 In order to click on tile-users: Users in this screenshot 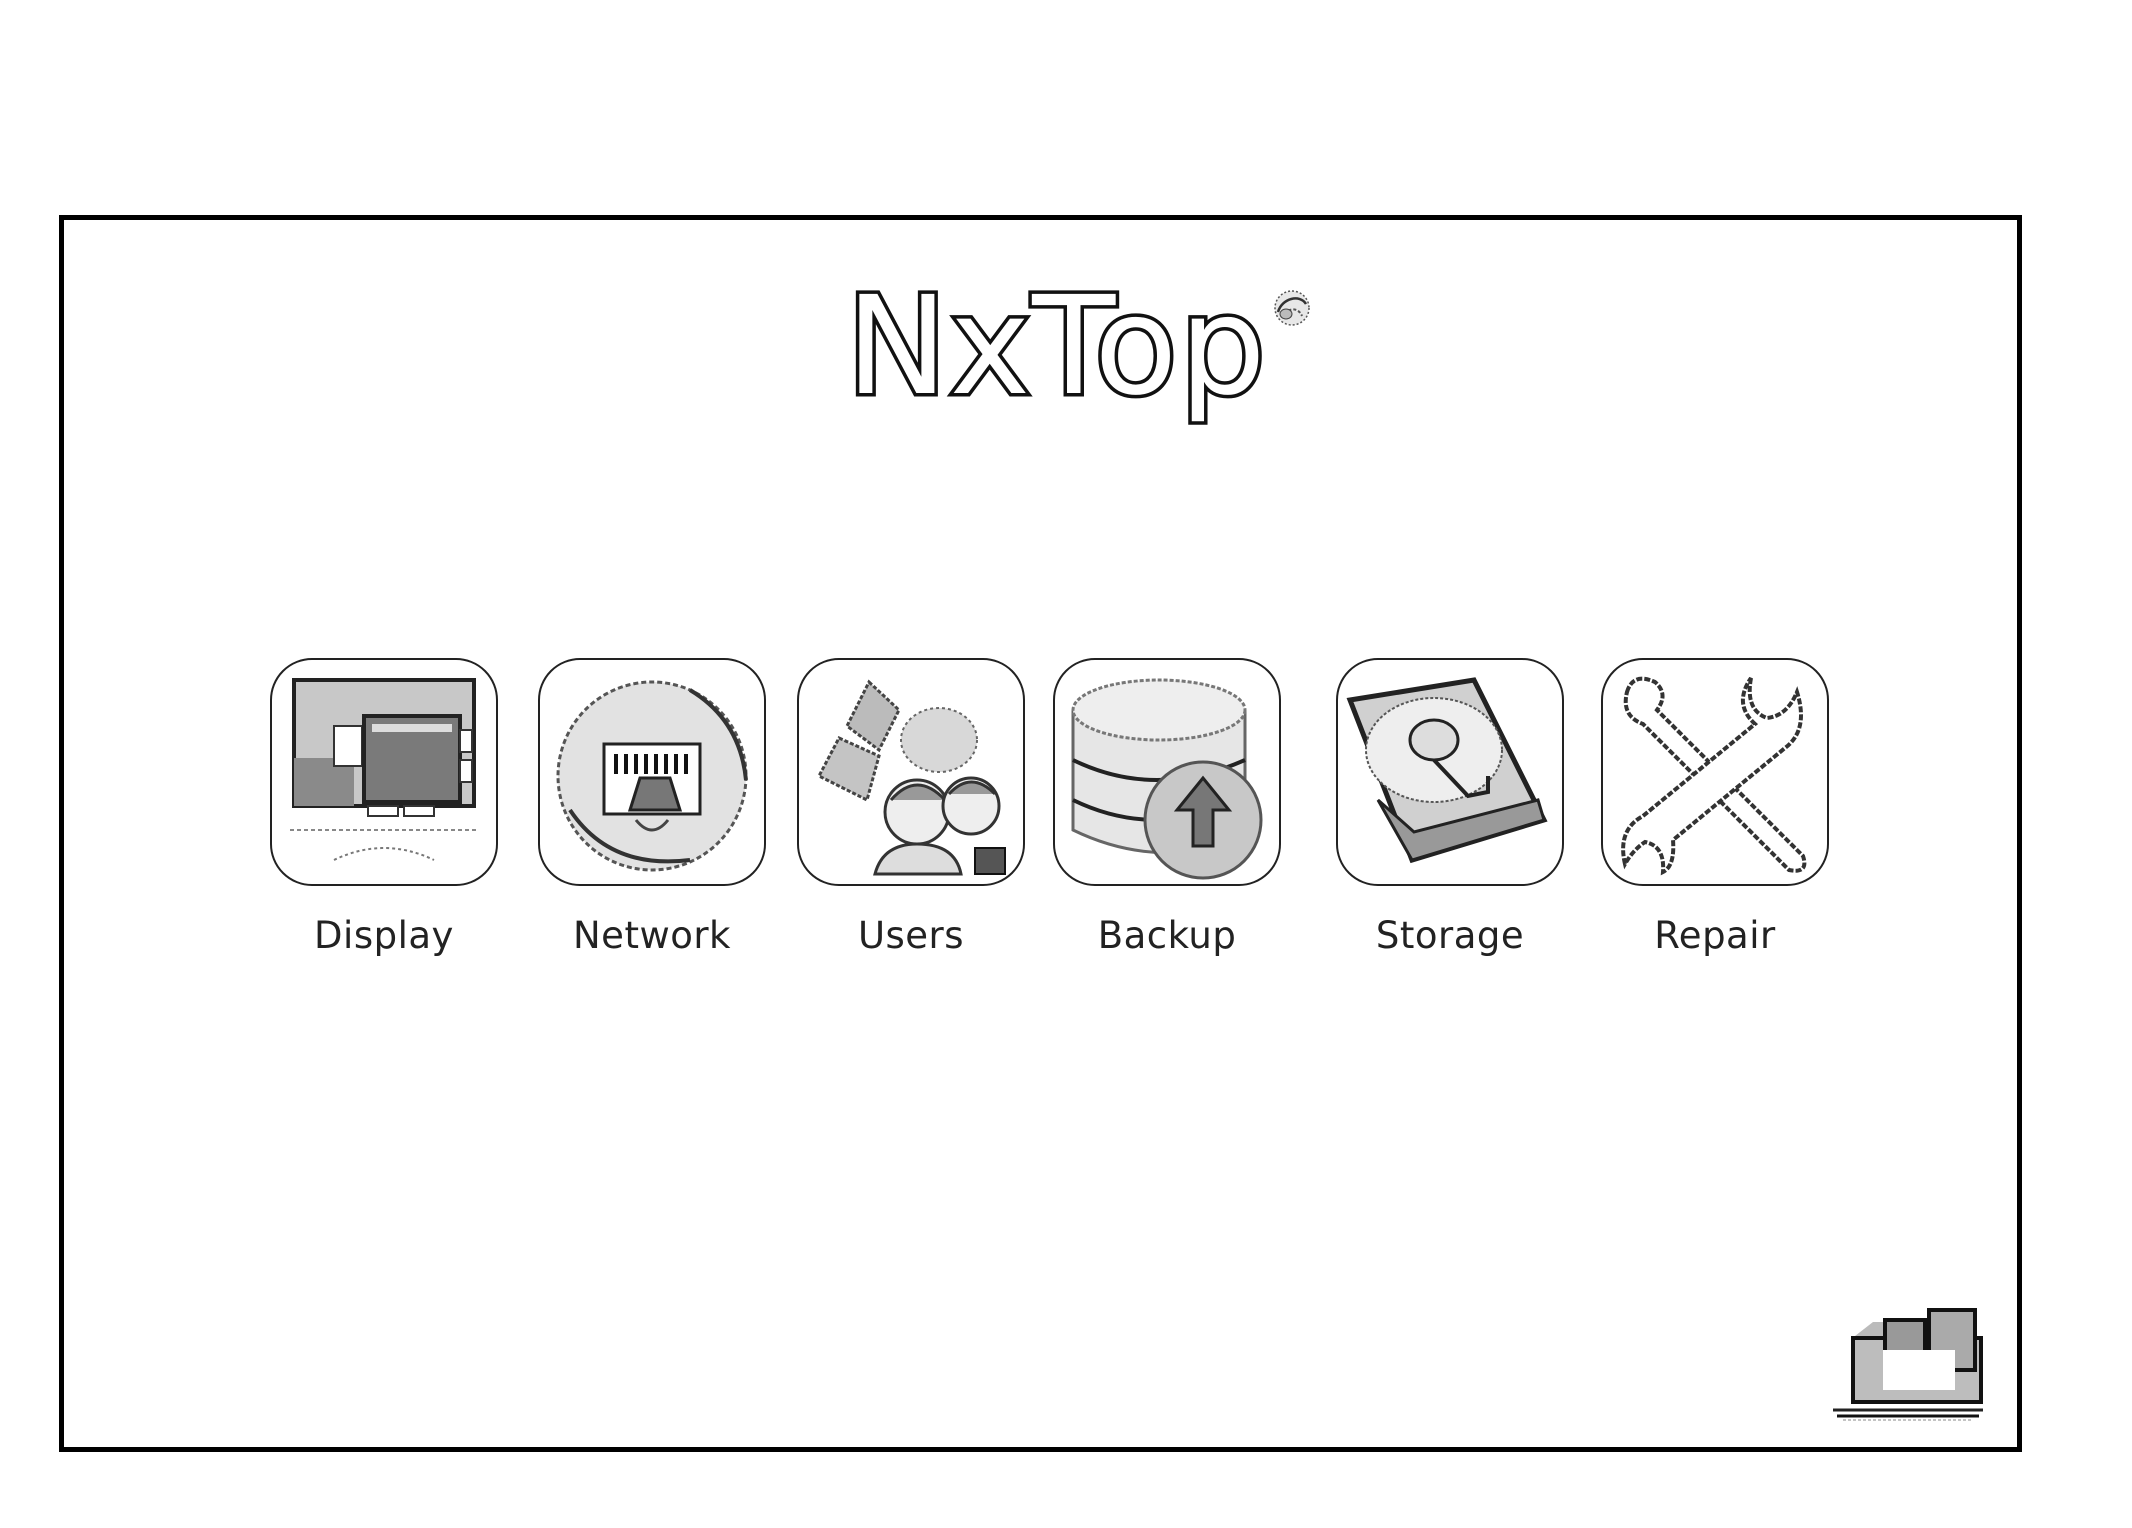, I will do `click(911, 807)`.